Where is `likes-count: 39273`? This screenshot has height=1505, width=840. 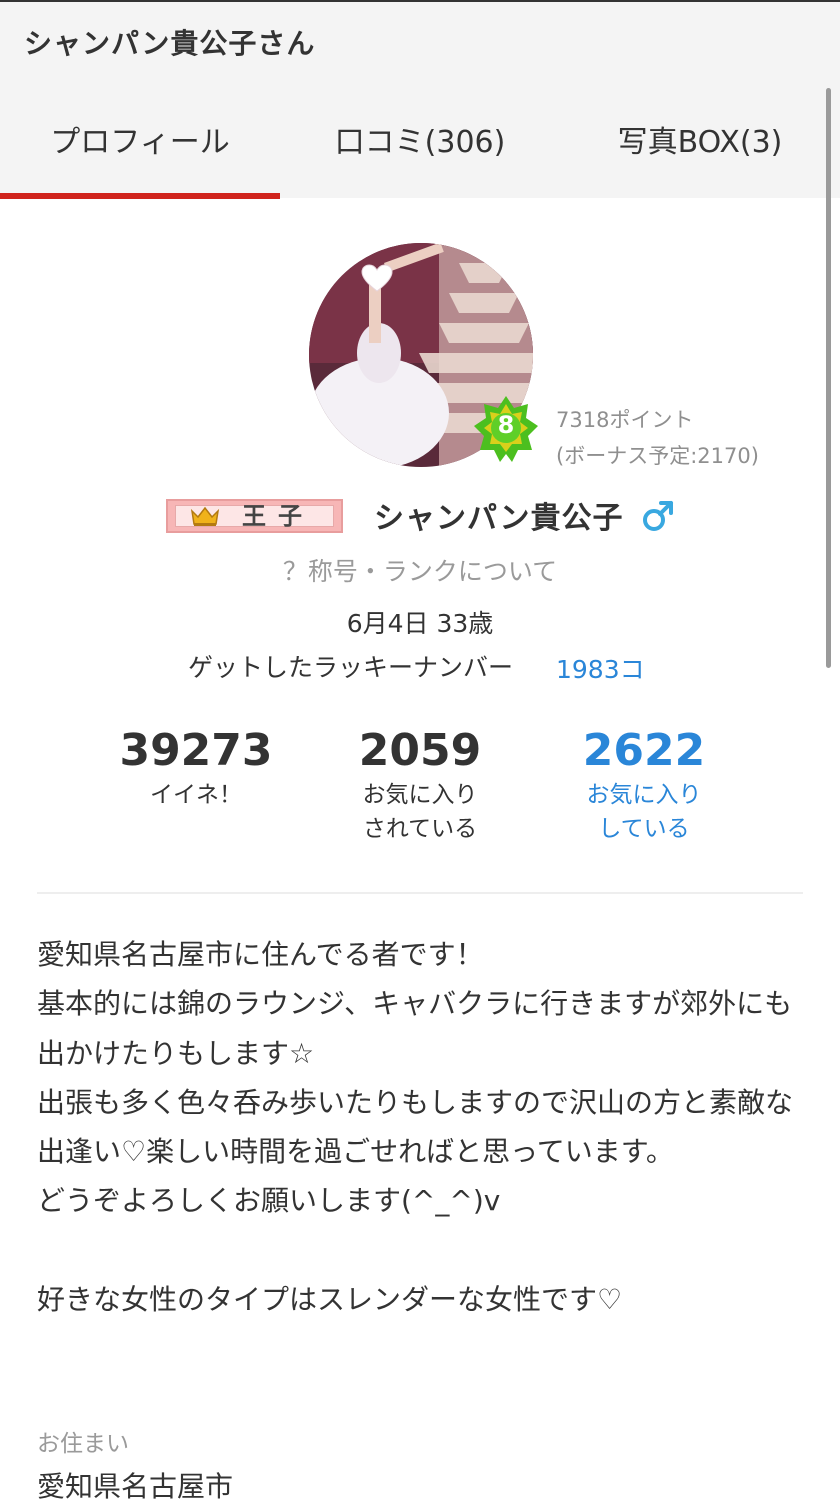
likes-count: 39273 is located at coordinates (196, 750).